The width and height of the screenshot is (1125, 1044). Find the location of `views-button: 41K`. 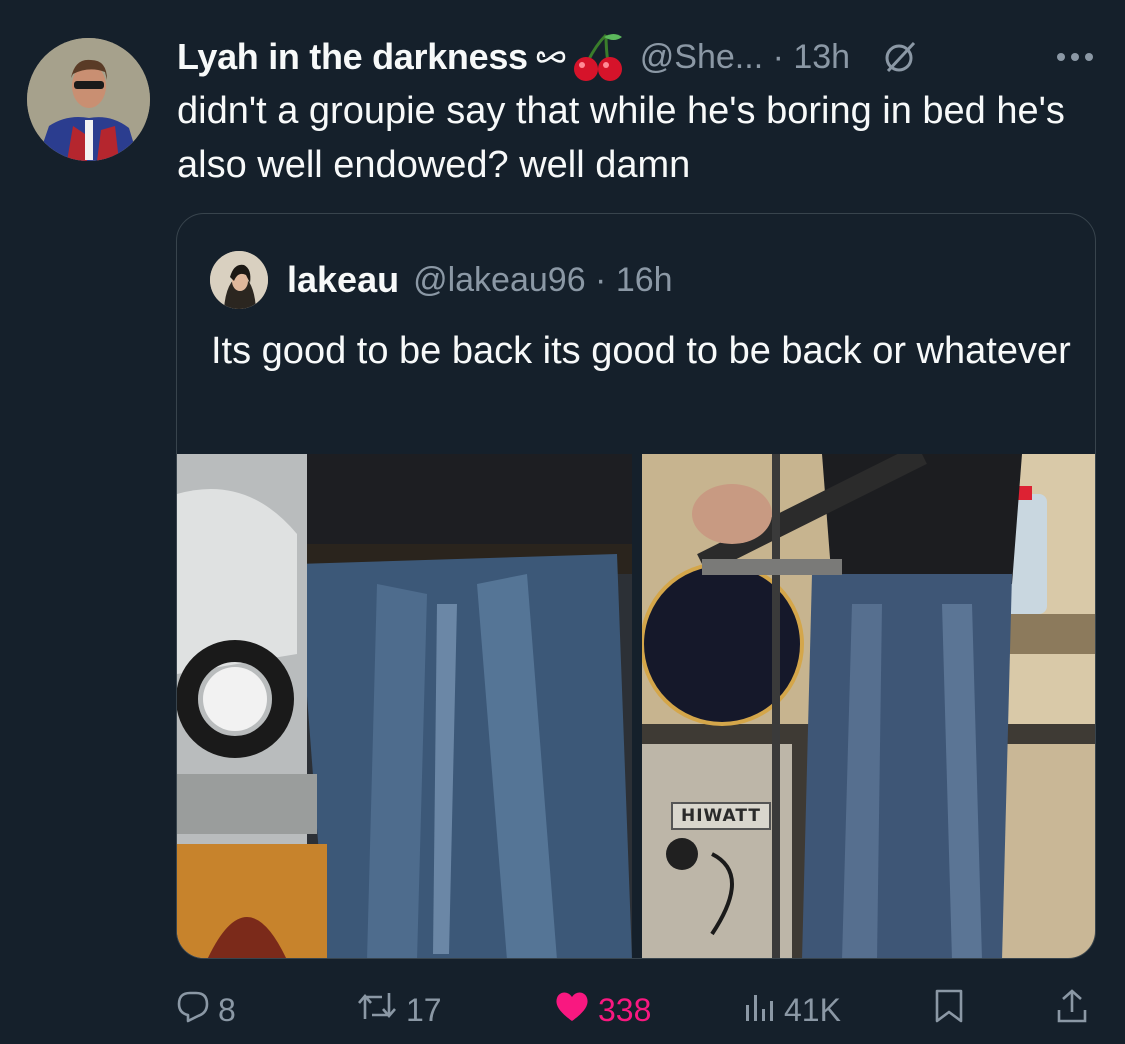

views-button: 41K is located at coordinates (792, 1010).